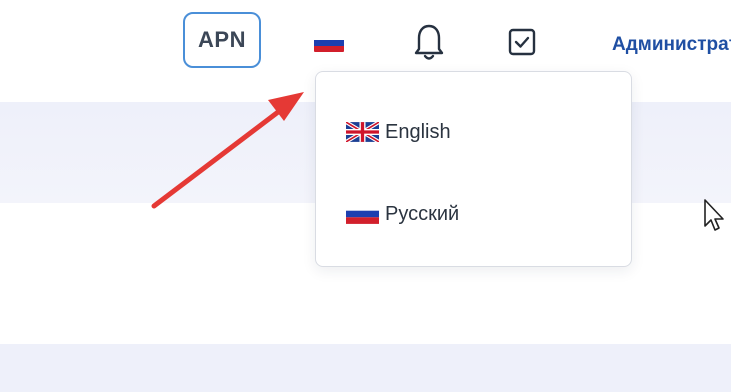  I want to click on bell-icon, so click(429, 42).